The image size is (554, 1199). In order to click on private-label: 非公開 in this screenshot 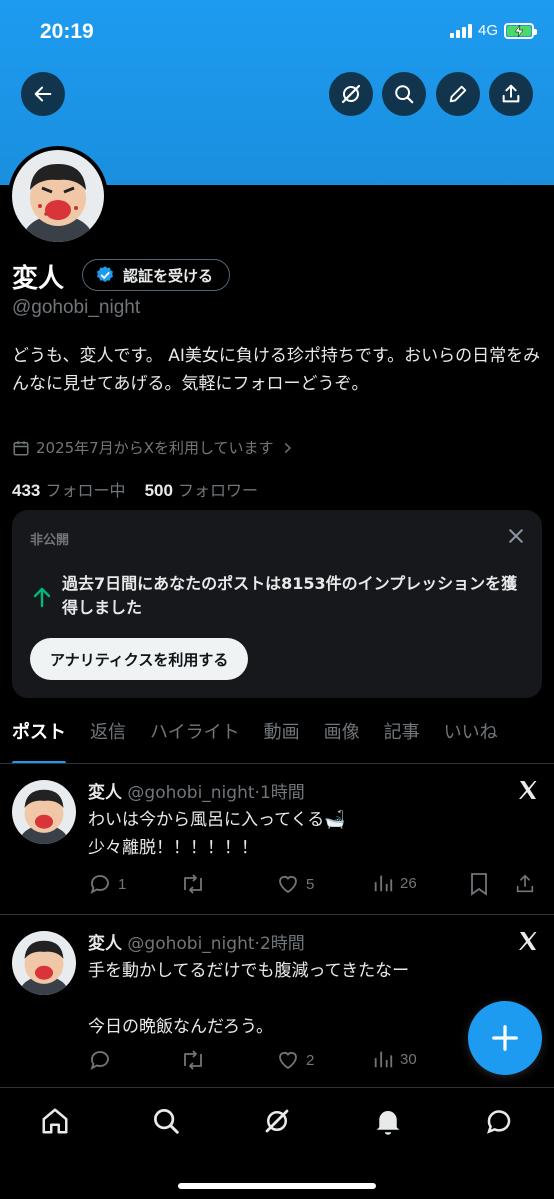, I will do `click(50, 540)`.